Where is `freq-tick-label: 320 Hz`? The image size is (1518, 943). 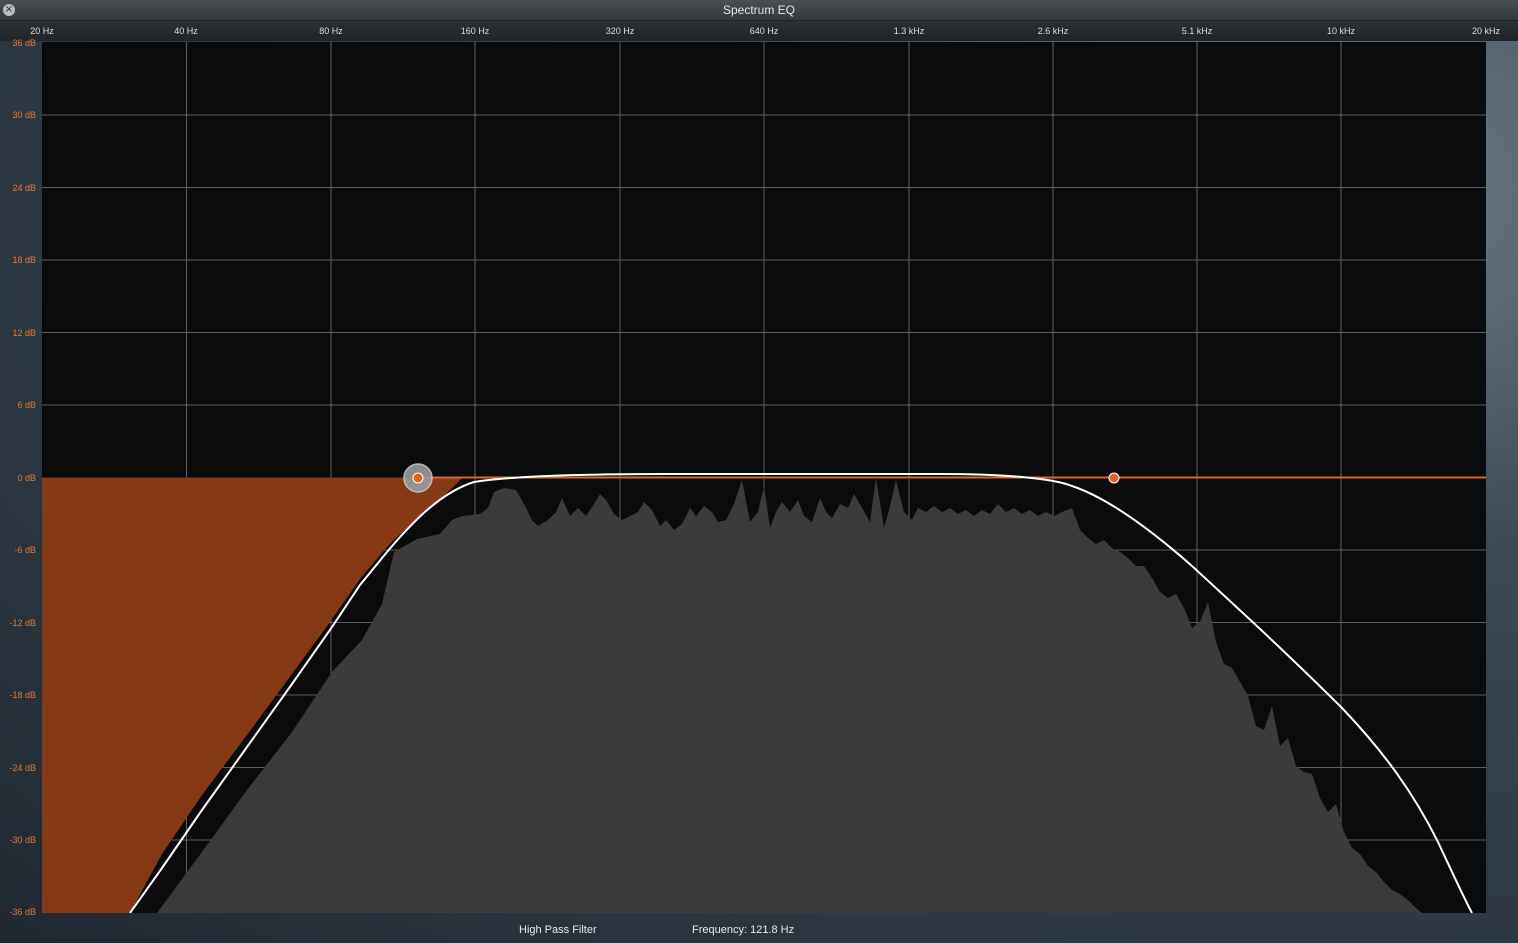
freq-tick-label: 320 Hz is located at coordinates (620, 31).